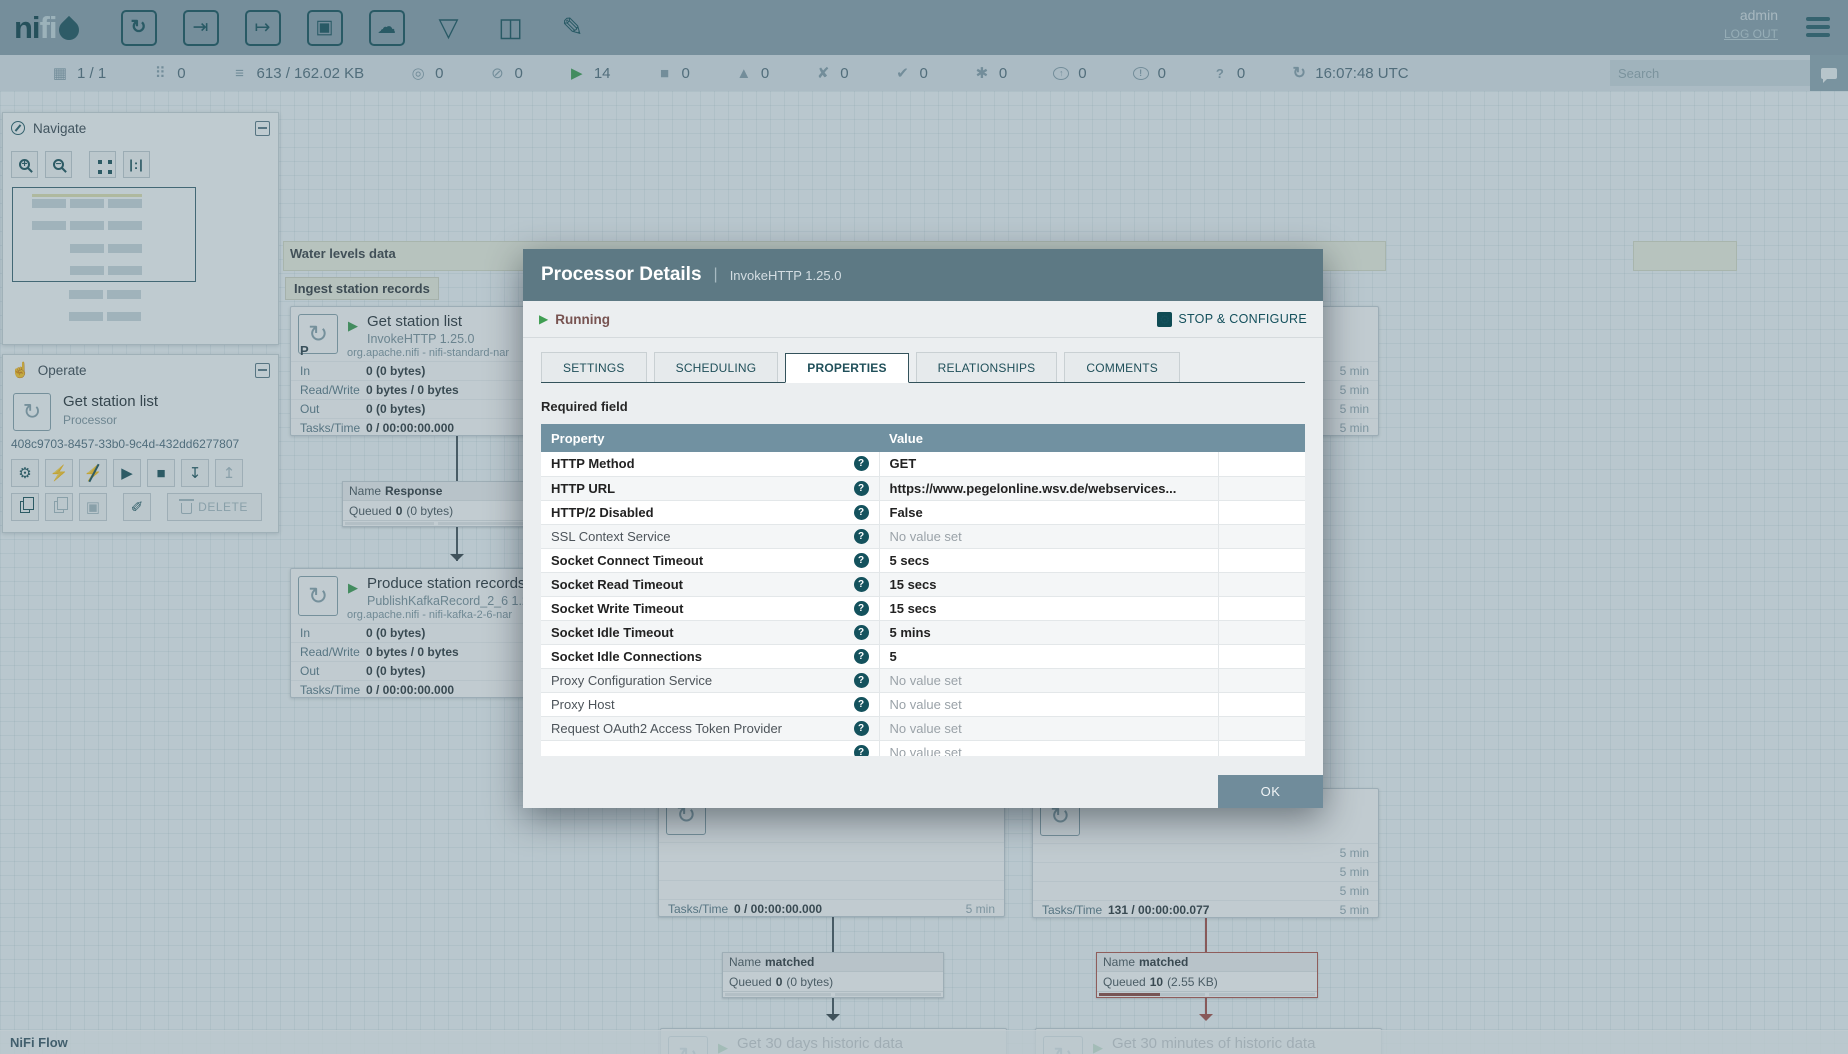 This screenshot has height=1054, width=1848. Describe the element at coordinates (602, 512) in the screenshot. I see `property-name: HTTP/2 Disabled` at that location.